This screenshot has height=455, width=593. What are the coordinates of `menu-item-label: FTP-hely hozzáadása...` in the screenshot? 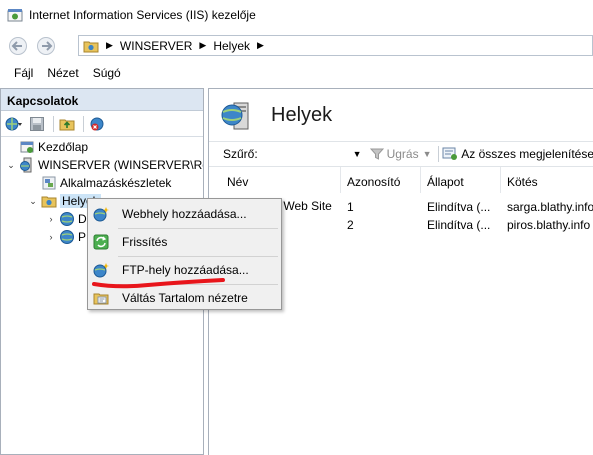 It's located at (185, 270).